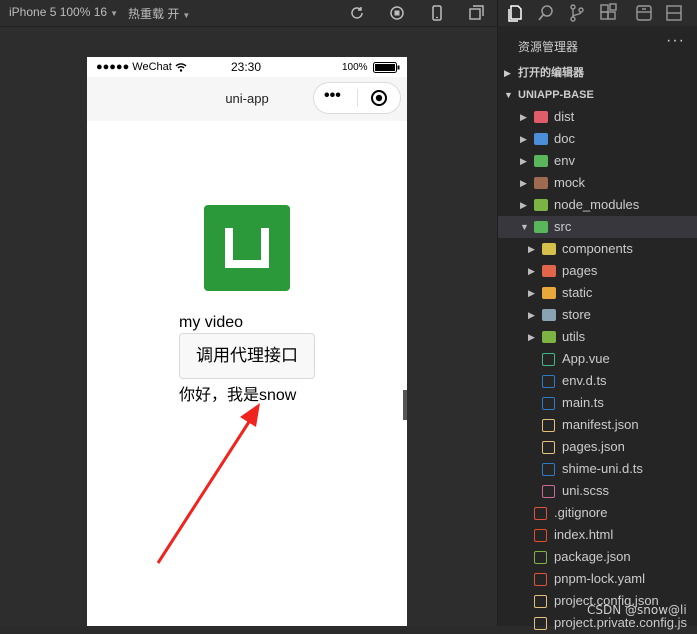 This screenshot has height=634, width=697. Describe the element at coordinates (247, 356) in the screenshot. I see `call-proxy-button: 调用代理接口` at that location.